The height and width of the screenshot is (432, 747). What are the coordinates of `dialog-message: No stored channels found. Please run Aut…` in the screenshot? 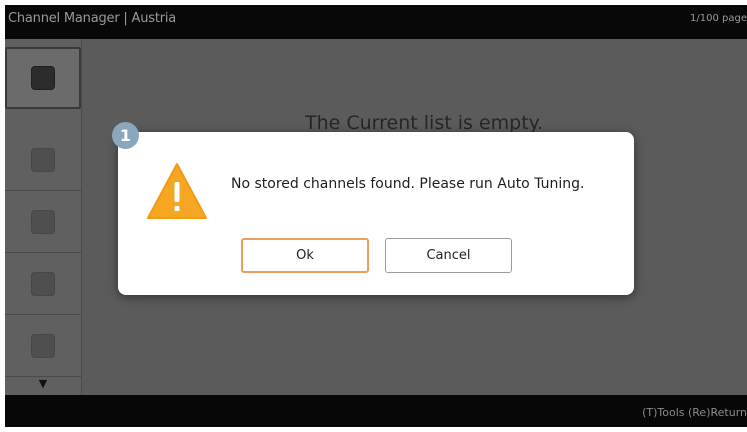 It's located at (408, 184).